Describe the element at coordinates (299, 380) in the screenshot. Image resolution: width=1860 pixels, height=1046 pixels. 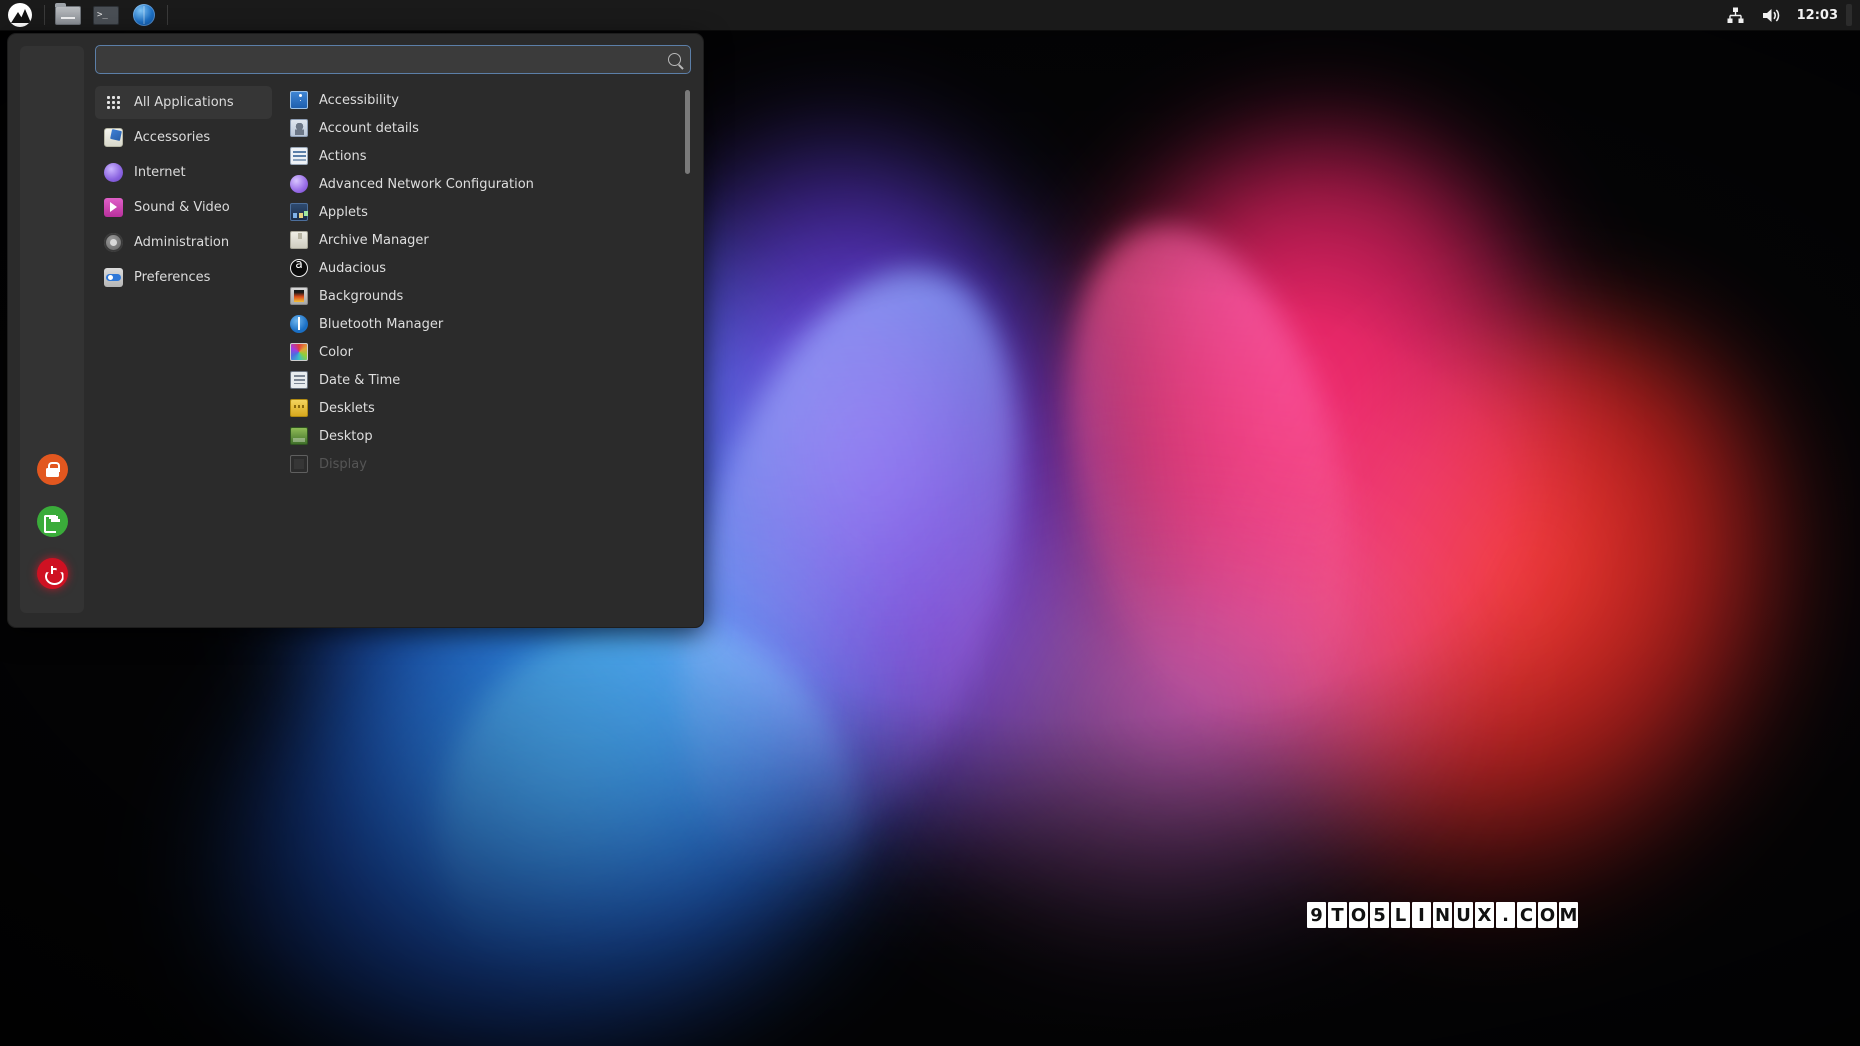
I see `date-time-icon` at that location.